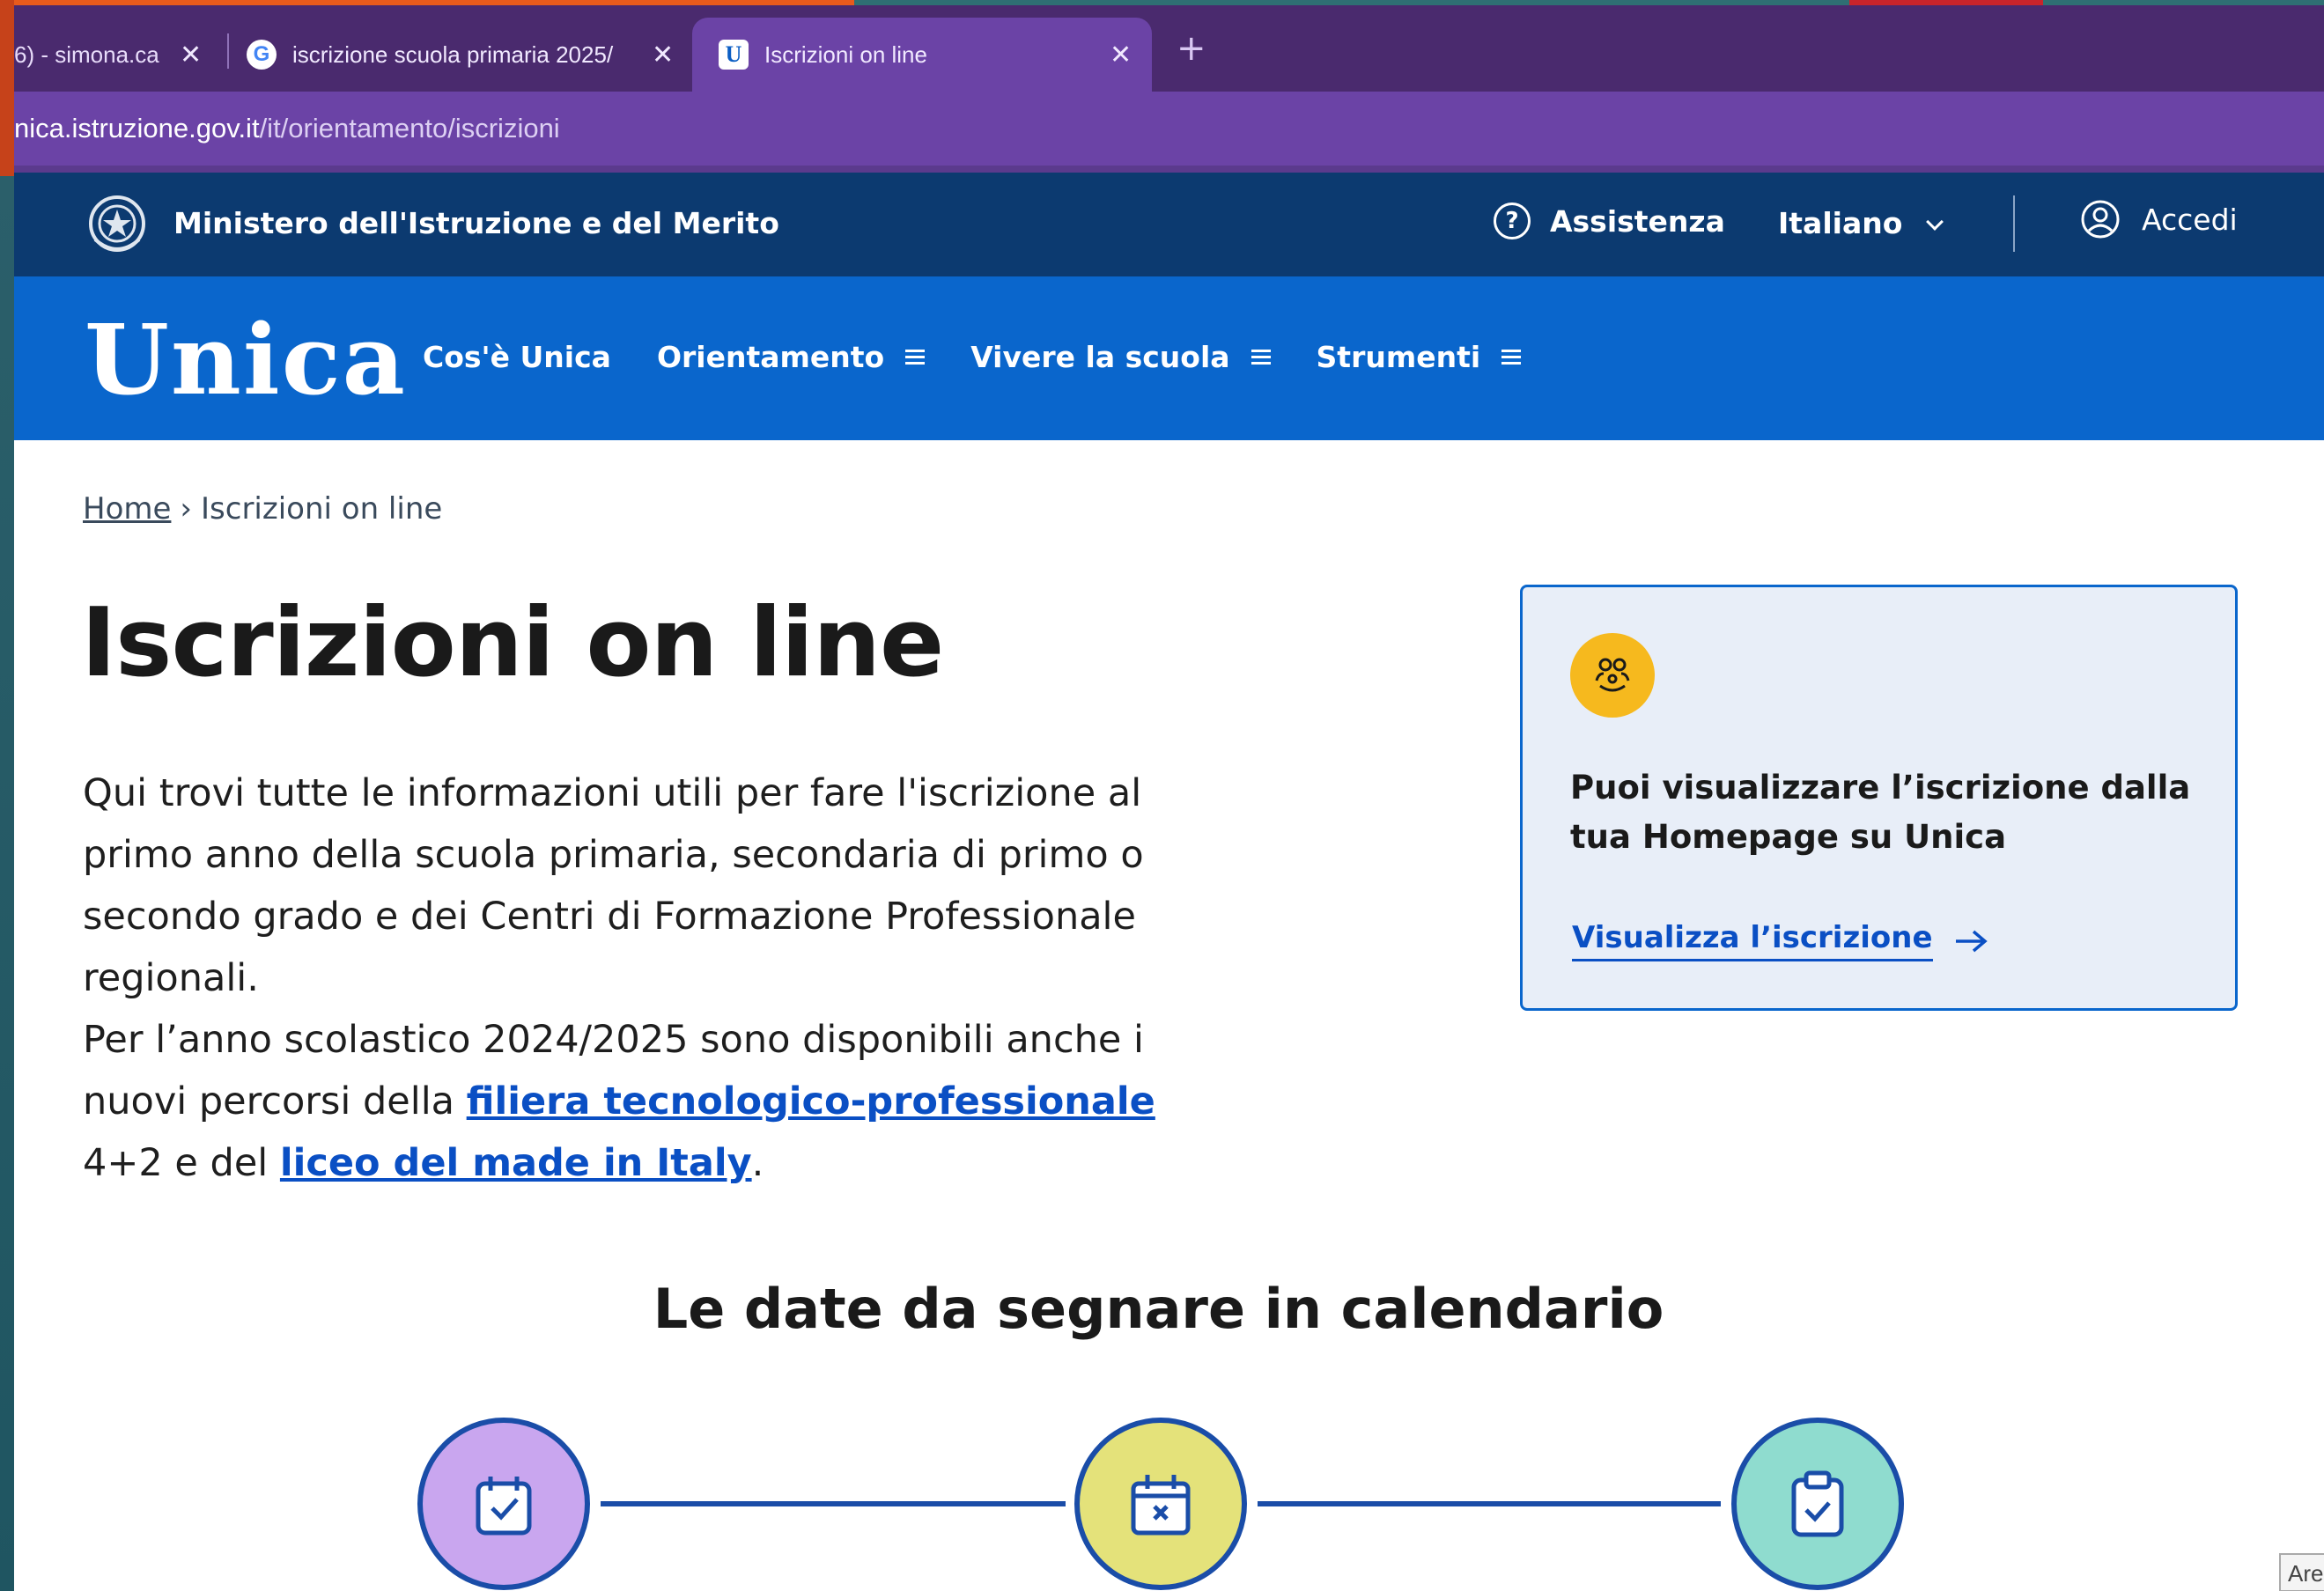 The image size is (2324, 1591). I want to click on user-circle-icon, so click(2100, 219).